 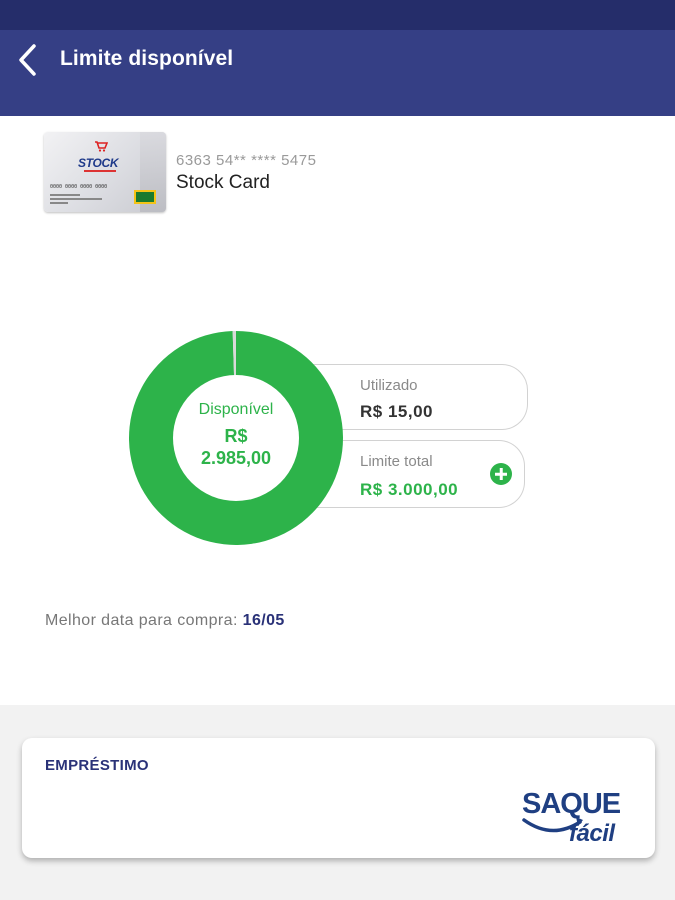 What do you see at coordinates (236, 409) in the screenshot?
I see `available-label: Disponível` at bounding box center [236, 409].